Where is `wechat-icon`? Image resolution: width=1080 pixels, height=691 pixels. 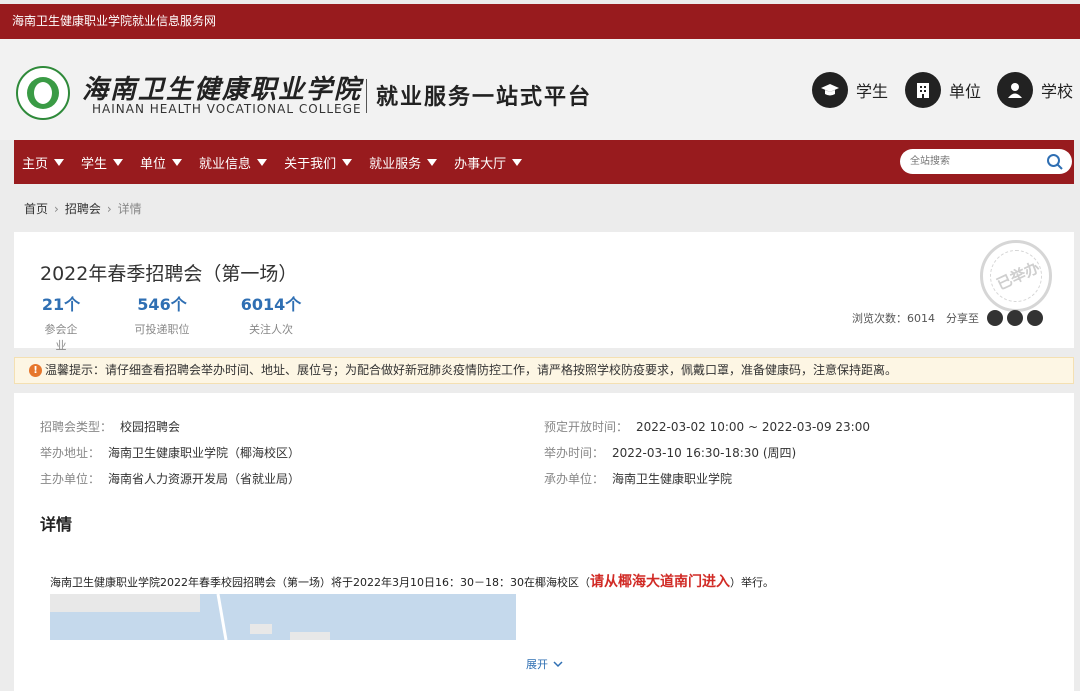 wechat-icon is located at coordinates (995, 318).